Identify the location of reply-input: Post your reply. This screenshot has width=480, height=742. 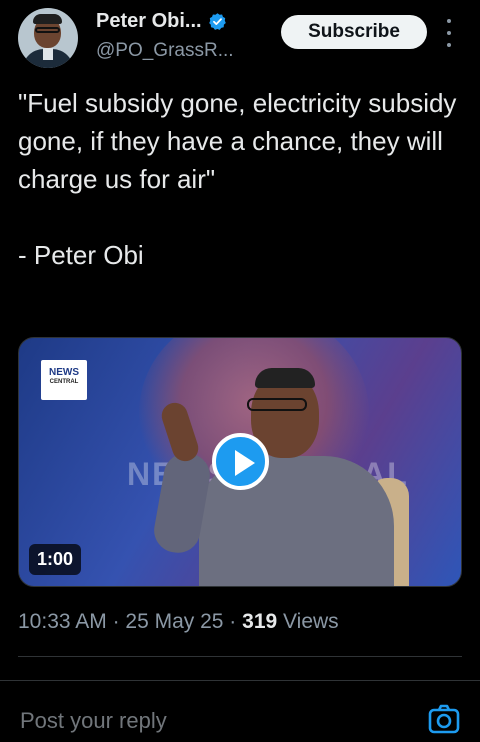
(93, 721).